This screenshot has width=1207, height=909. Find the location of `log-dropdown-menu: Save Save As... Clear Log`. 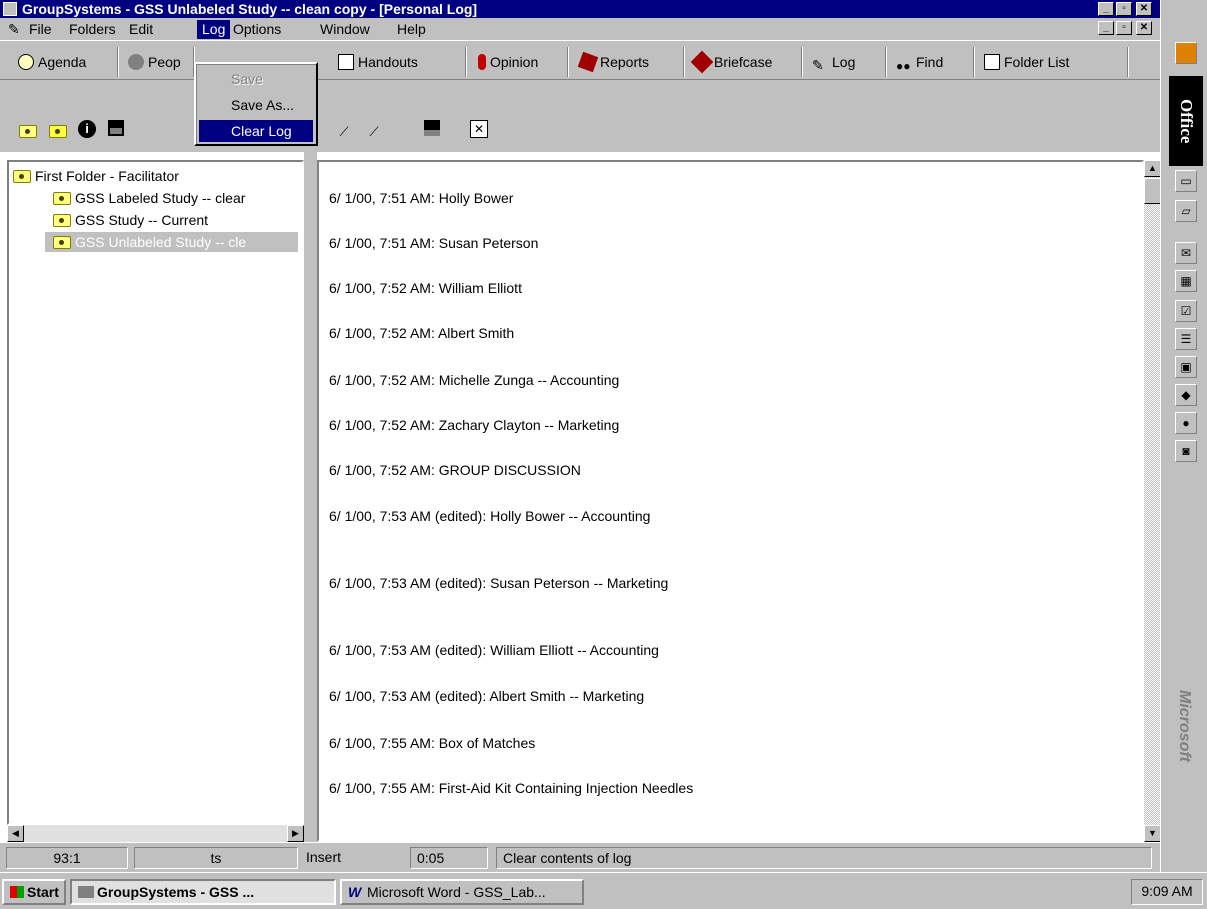

log-dropdown-menu: Save Save As... Clear Log is located at coordinates (256, 104).